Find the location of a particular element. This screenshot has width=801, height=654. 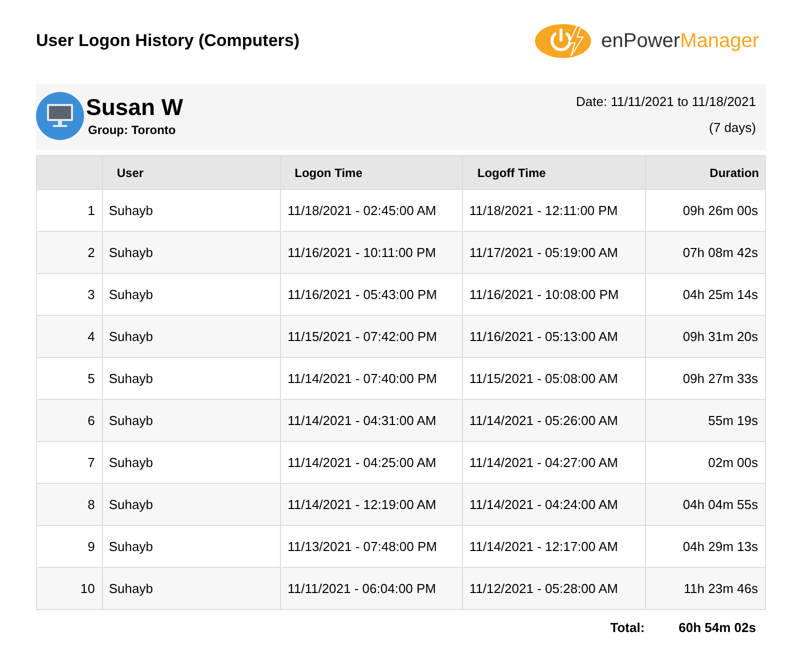

total-duration: 60h 54m 02s is located at coordinates (717, 628).